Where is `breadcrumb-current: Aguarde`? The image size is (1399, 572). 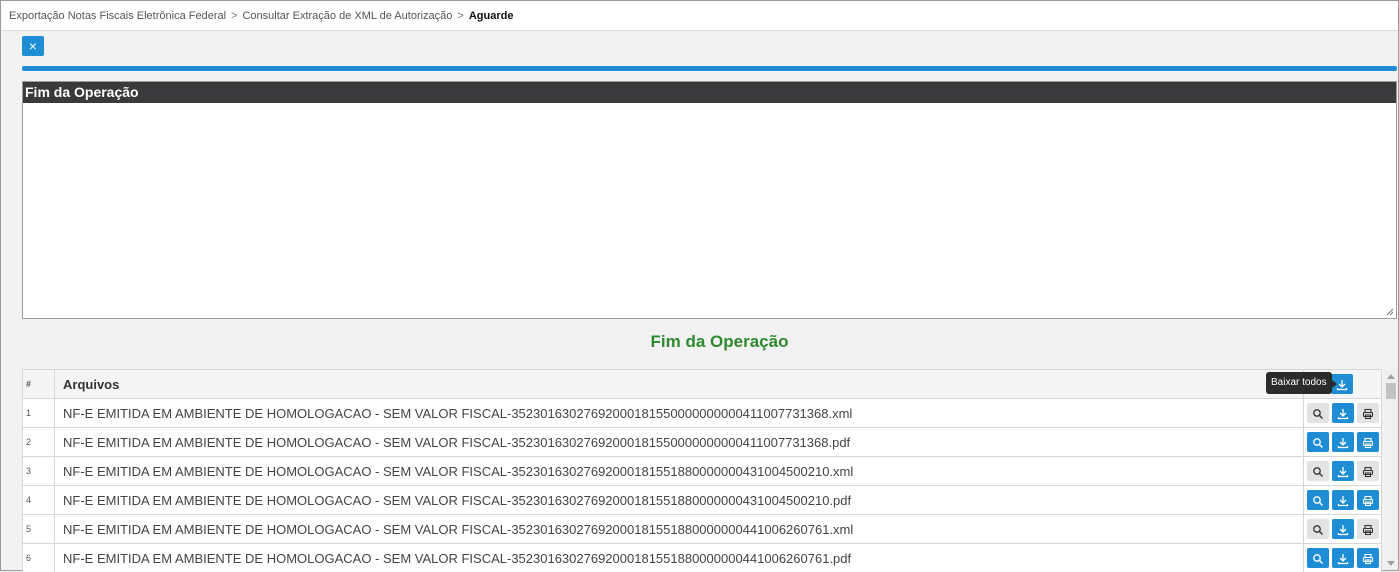 breadcrumb-current: Aguarde is located at coordinates (491, 16).